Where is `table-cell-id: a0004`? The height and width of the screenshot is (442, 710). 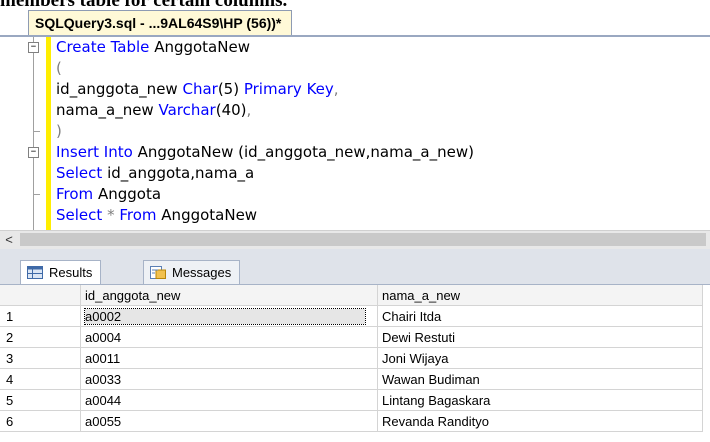 table-cell-id: a0004 is located at coordinates (229, 337).